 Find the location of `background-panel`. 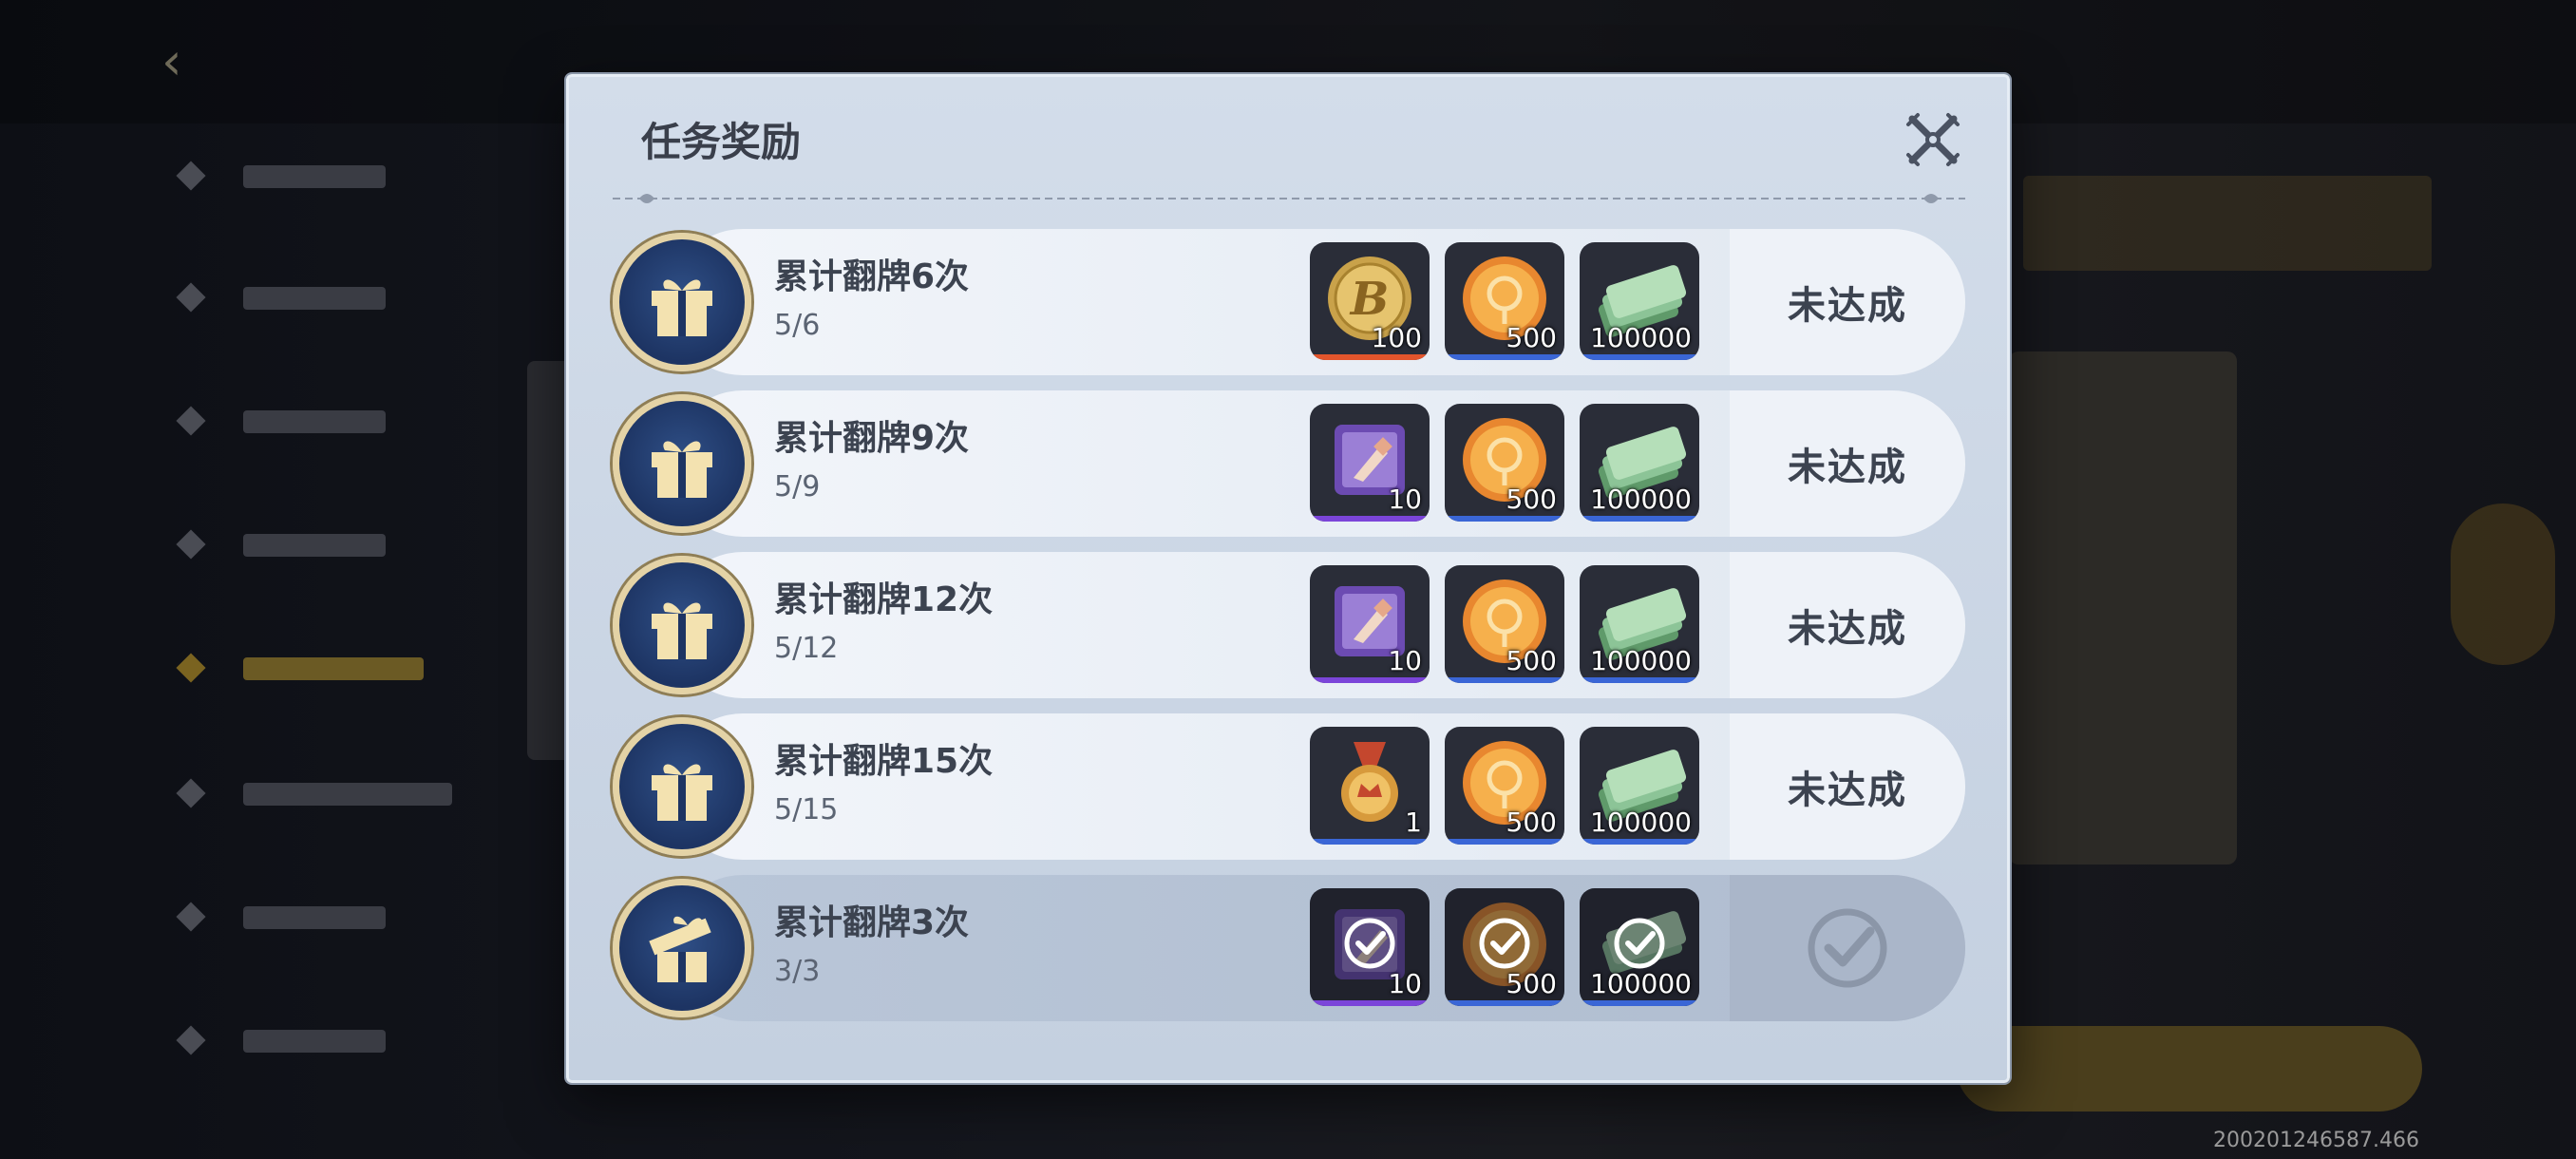

background-panel is located at coordinates (2123, 608).